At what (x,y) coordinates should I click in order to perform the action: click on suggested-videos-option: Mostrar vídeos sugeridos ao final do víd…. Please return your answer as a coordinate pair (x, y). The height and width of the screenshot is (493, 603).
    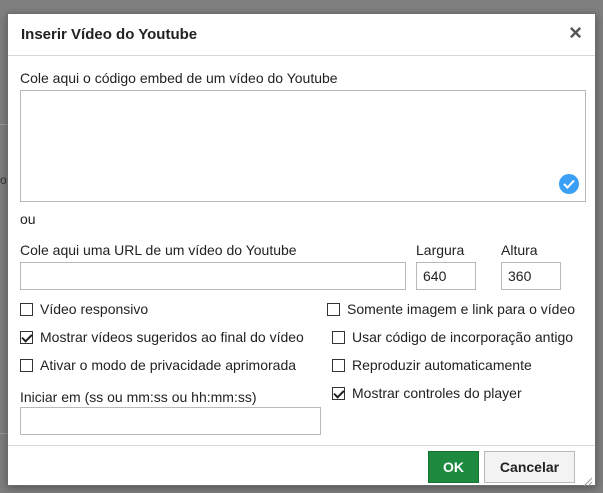
    Looking at the image, I should click on (162, 337).